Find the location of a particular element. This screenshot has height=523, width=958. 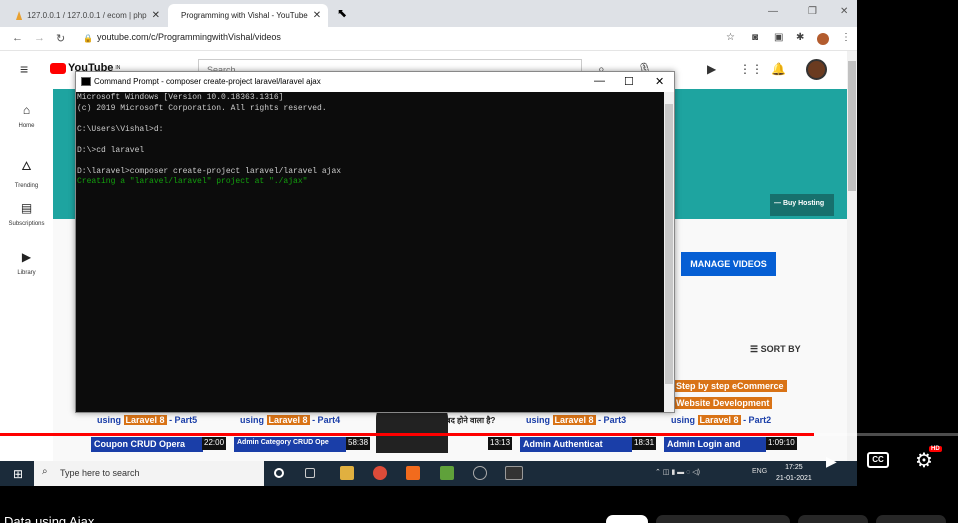

apps-grid-icon: ⋮⋮ is located at coordinates (751, 69).